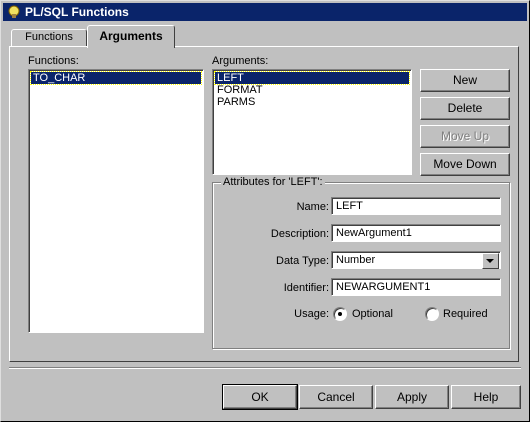 The width and height of the screenshot is (530, 422). Describe the element at coordinates (312, 90) in the screenshot. I see `argument-item-format: FORMAT` at that location.